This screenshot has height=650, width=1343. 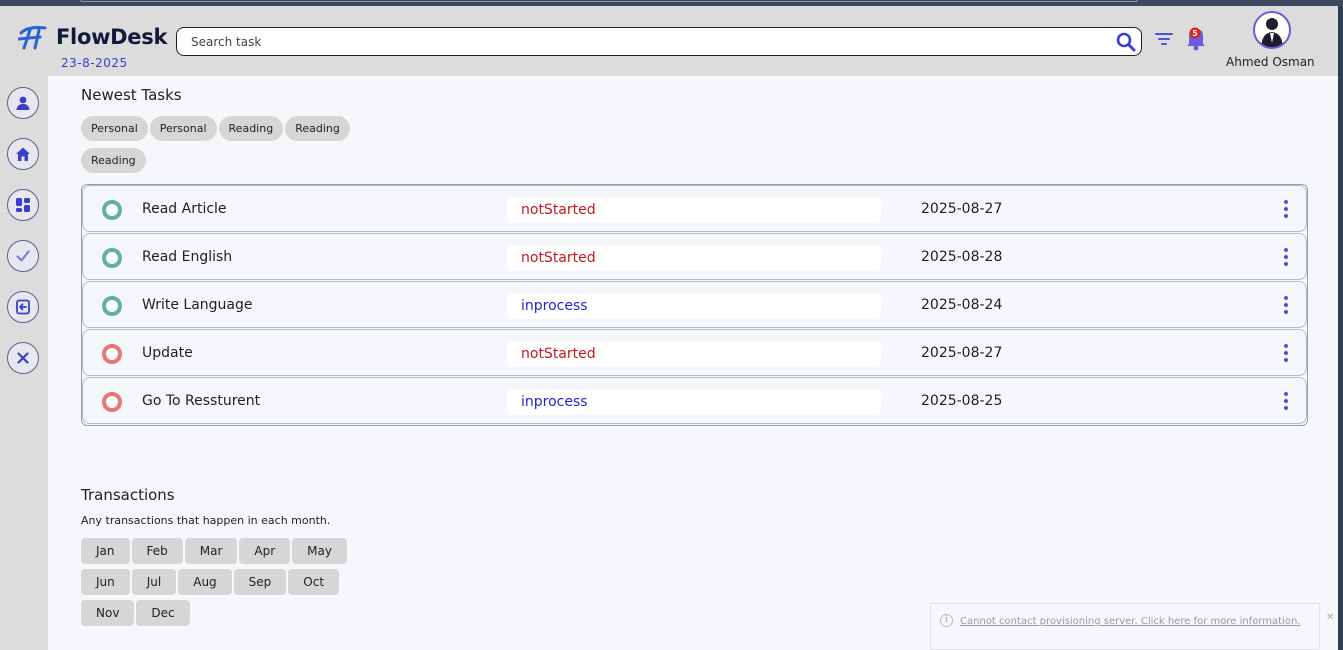 I want to click on user-icon, so click(x=23, y=103).